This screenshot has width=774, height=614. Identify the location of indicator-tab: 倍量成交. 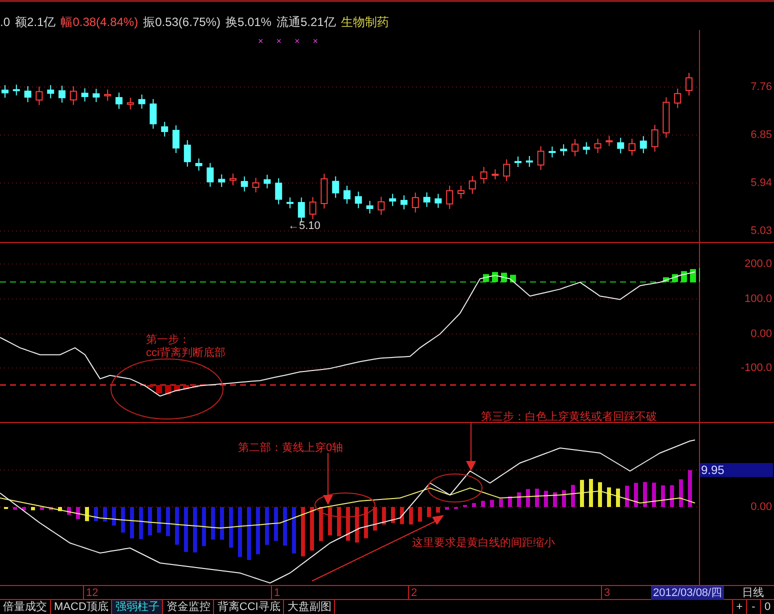
(25, 607).